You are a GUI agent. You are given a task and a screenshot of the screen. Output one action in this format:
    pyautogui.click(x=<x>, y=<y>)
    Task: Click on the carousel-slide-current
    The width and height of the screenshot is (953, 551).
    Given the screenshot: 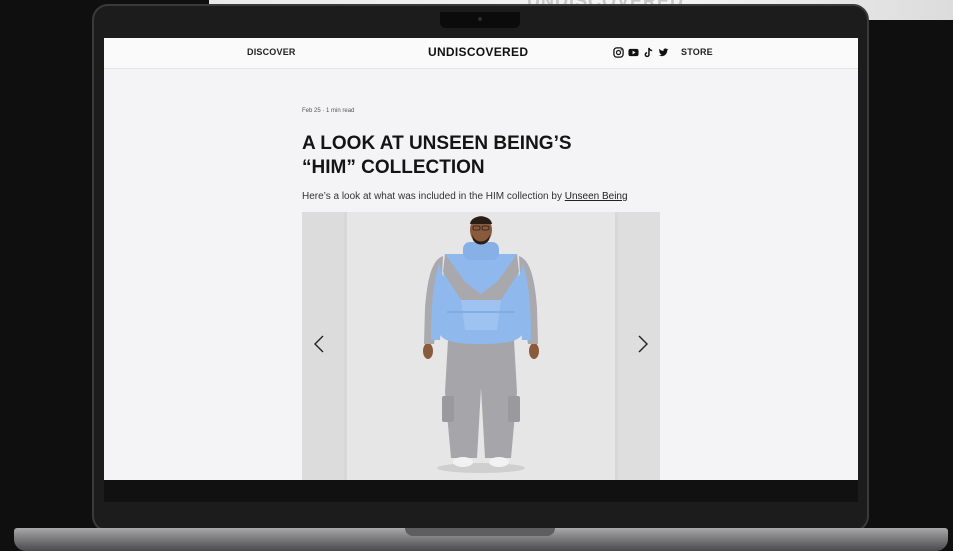 What is the action you would take?
    pyautogui.click(x=481, y=346)
    